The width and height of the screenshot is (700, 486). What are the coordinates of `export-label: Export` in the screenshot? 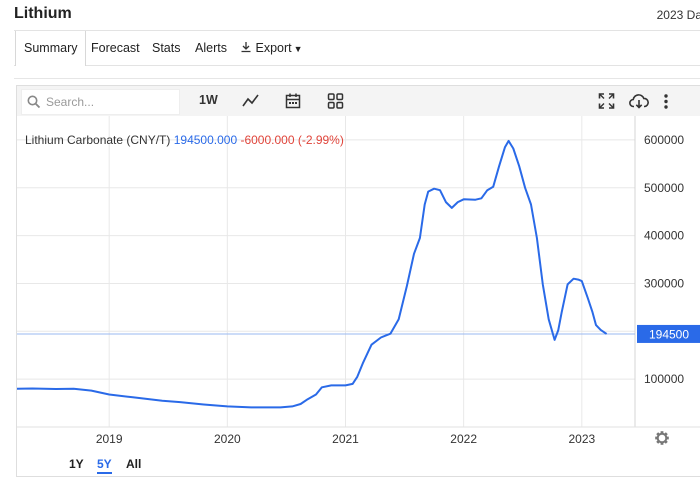 It's located at (273, 48).